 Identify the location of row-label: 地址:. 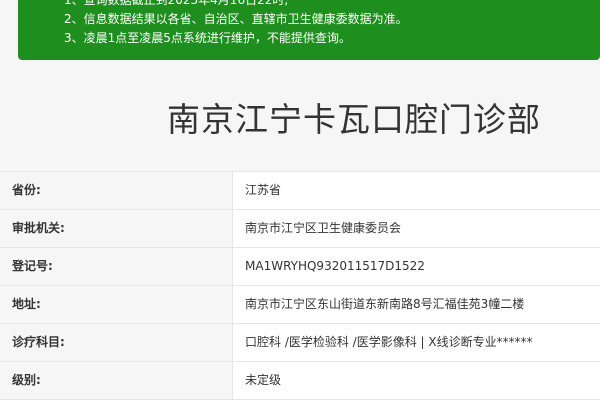
(116, 304).